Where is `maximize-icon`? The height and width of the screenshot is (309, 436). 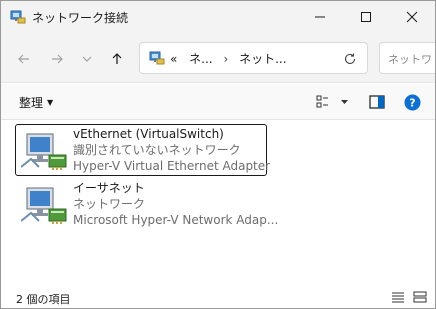 maximize-icon is located at coordinates (366, 17).